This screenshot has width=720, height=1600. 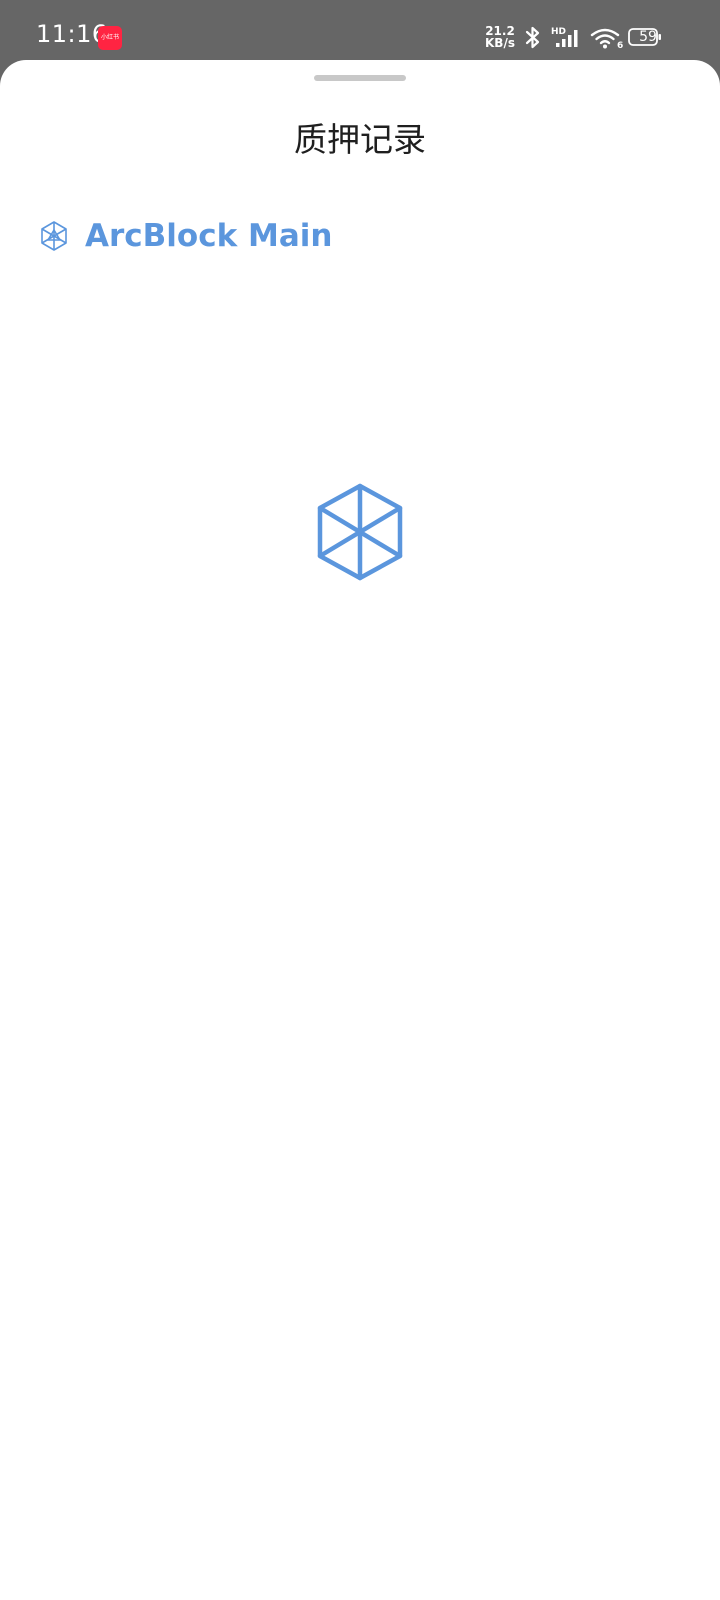 What do you see at coordinates (54, 236) in the screenshot?
I see `arcblock-icon` at bounding box center [54, 236].